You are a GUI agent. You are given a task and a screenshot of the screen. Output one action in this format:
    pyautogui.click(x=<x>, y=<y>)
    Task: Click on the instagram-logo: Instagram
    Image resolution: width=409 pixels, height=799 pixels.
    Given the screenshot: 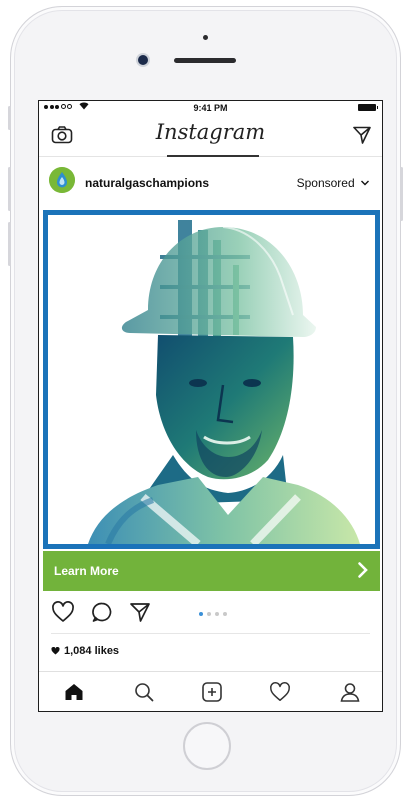 What is the action you would take?
    pyautogui.click(x=210, y=132)
    